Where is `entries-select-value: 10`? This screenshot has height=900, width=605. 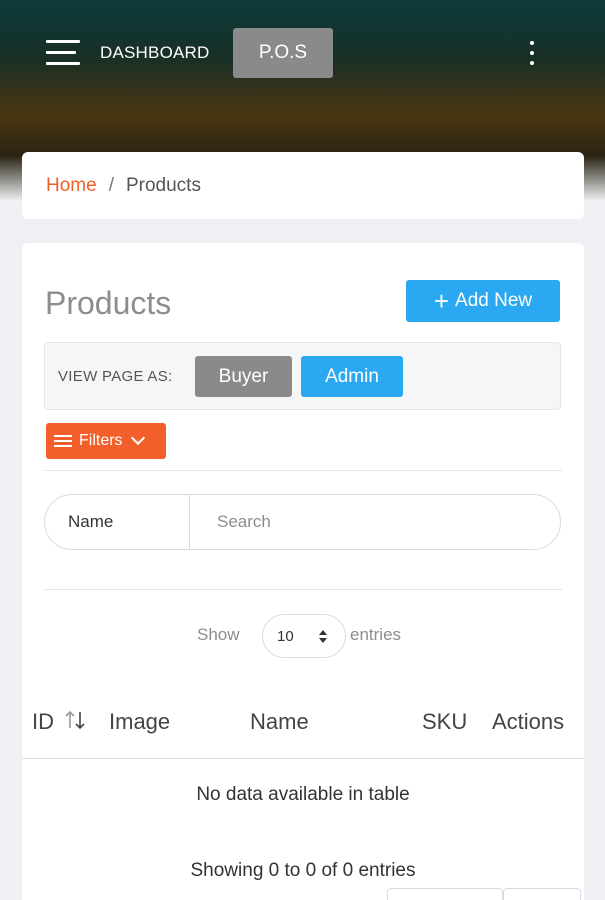 entries-select-value: 10 is located at coordinates (285, 636).